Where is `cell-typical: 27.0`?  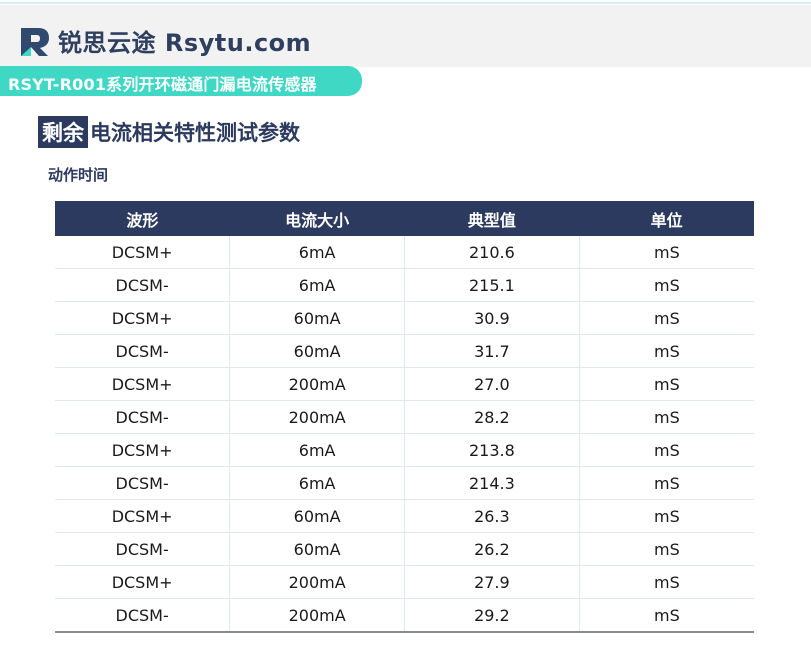
cell-typical: 27.0 is located at coordinates (492, 384).